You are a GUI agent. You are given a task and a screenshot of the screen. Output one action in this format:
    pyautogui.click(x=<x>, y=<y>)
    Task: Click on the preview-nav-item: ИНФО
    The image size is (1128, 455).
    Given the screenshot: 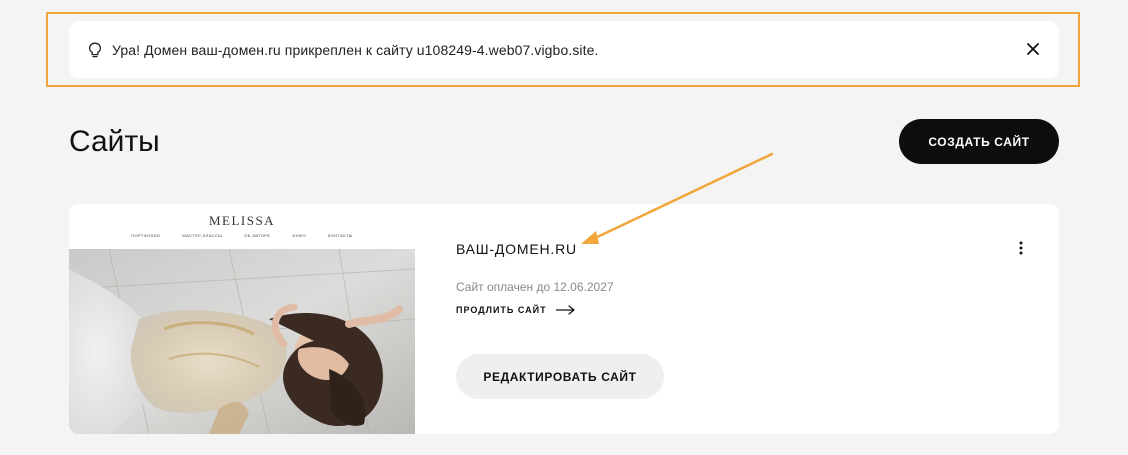 What is the action you would take?
    pyautogui.click(x=299, y=235)
    